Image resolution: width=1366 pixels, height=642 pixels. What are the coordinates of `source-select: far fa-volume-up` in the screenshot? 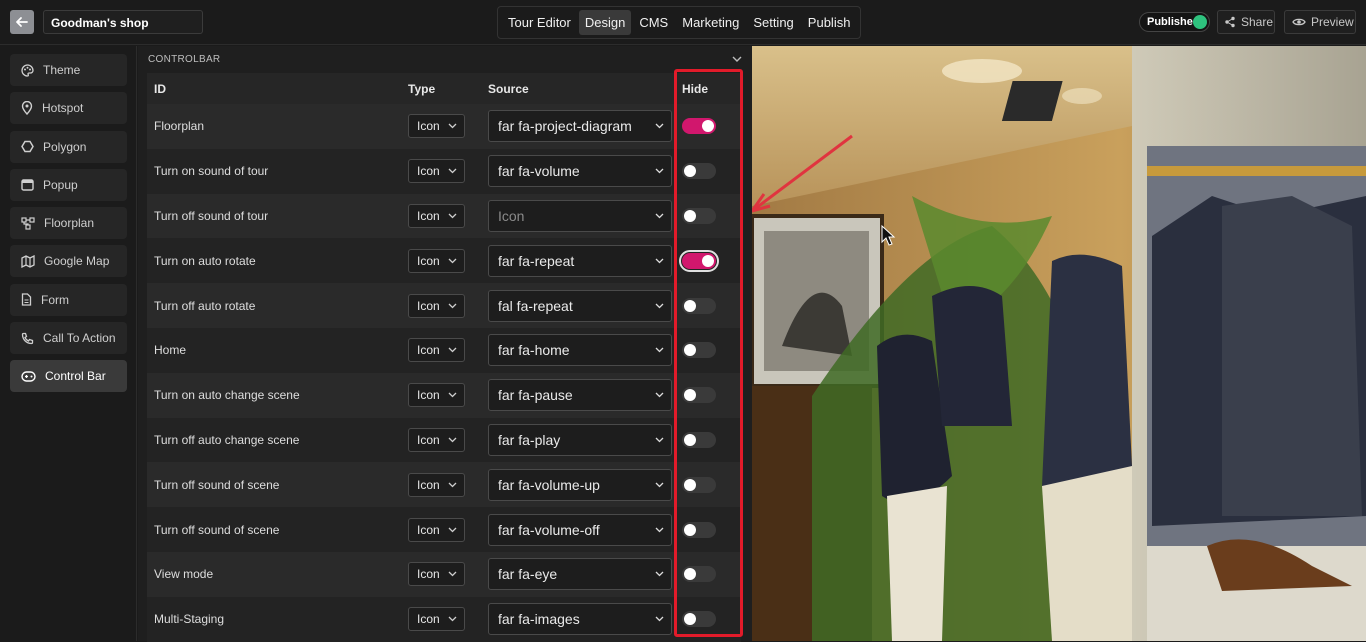 It's located at (580, 484).